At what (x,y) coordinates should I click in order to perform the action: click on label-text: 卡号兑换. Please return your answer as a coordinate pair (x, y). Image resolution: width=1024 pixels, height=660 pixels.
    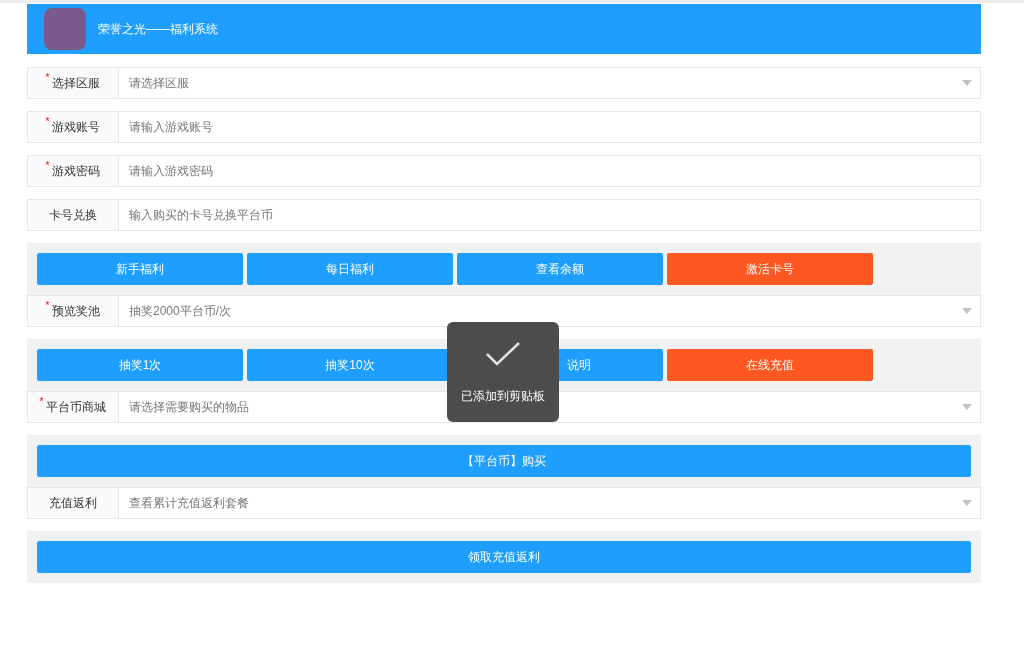
    Looking at the image, I should click on (73, 215).